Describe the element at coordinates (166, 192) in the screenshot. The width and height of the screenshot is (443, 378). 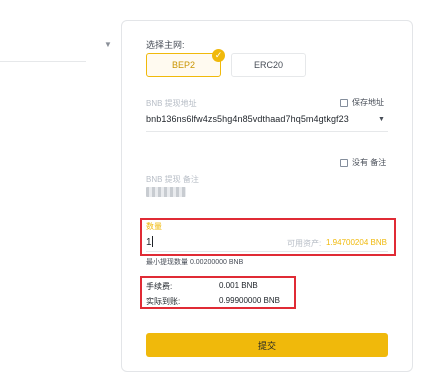
I see `memo-input-redacted` at that location.